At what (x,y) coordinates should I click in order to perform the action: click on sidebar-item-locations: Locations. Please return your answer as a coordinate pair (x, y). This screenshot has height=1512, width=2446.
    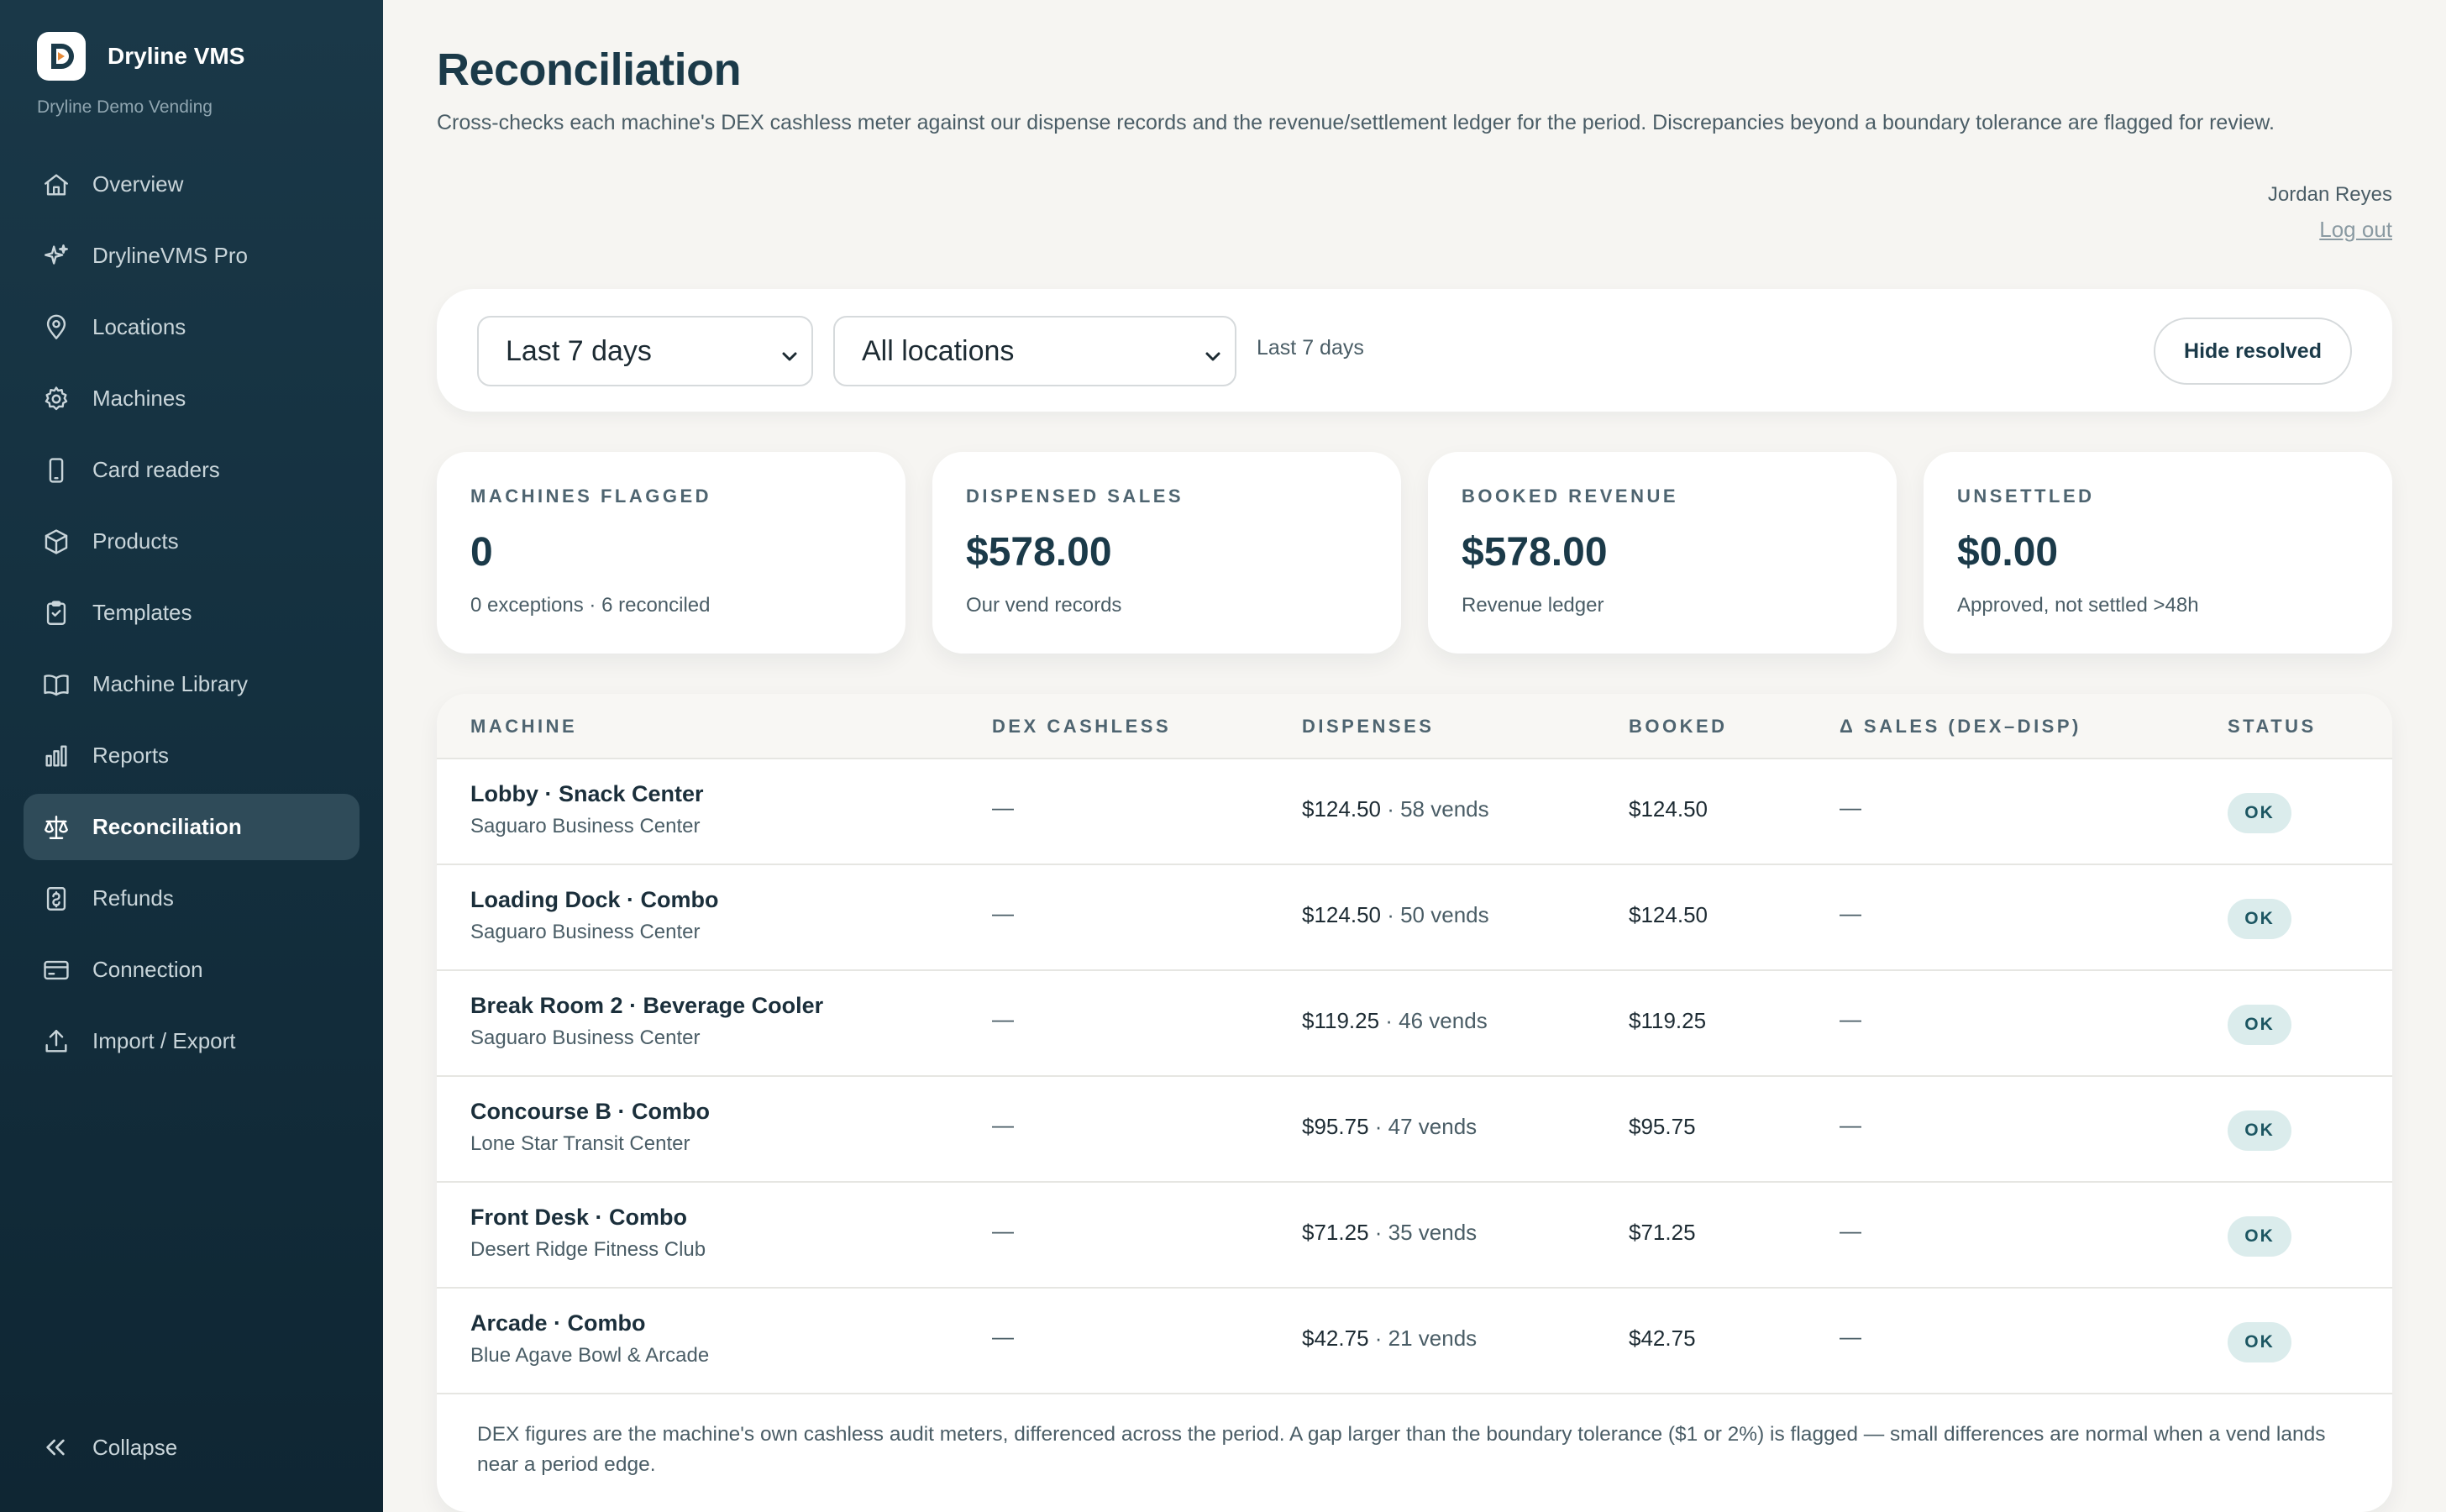
    Looking at the image, I should click on (192, 327).